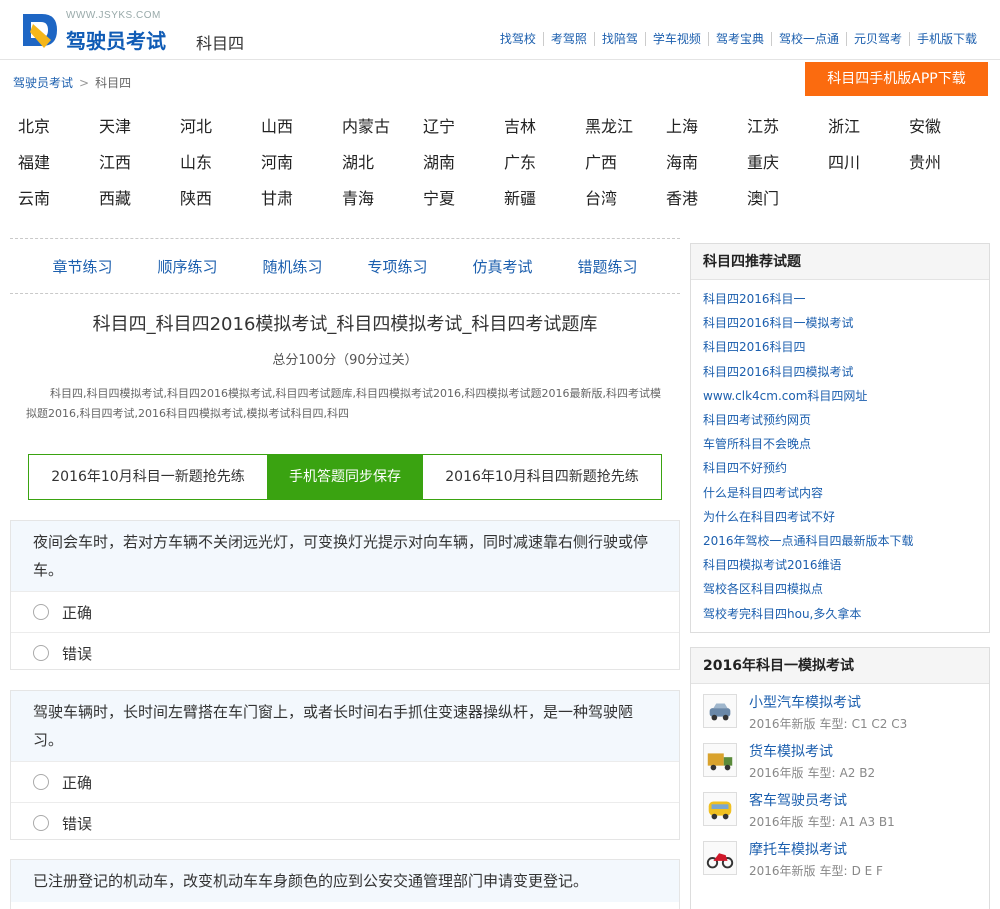  Describe the element at coordinates (58, 170) in the screenshot. I see `region-link: 福建` at that location.